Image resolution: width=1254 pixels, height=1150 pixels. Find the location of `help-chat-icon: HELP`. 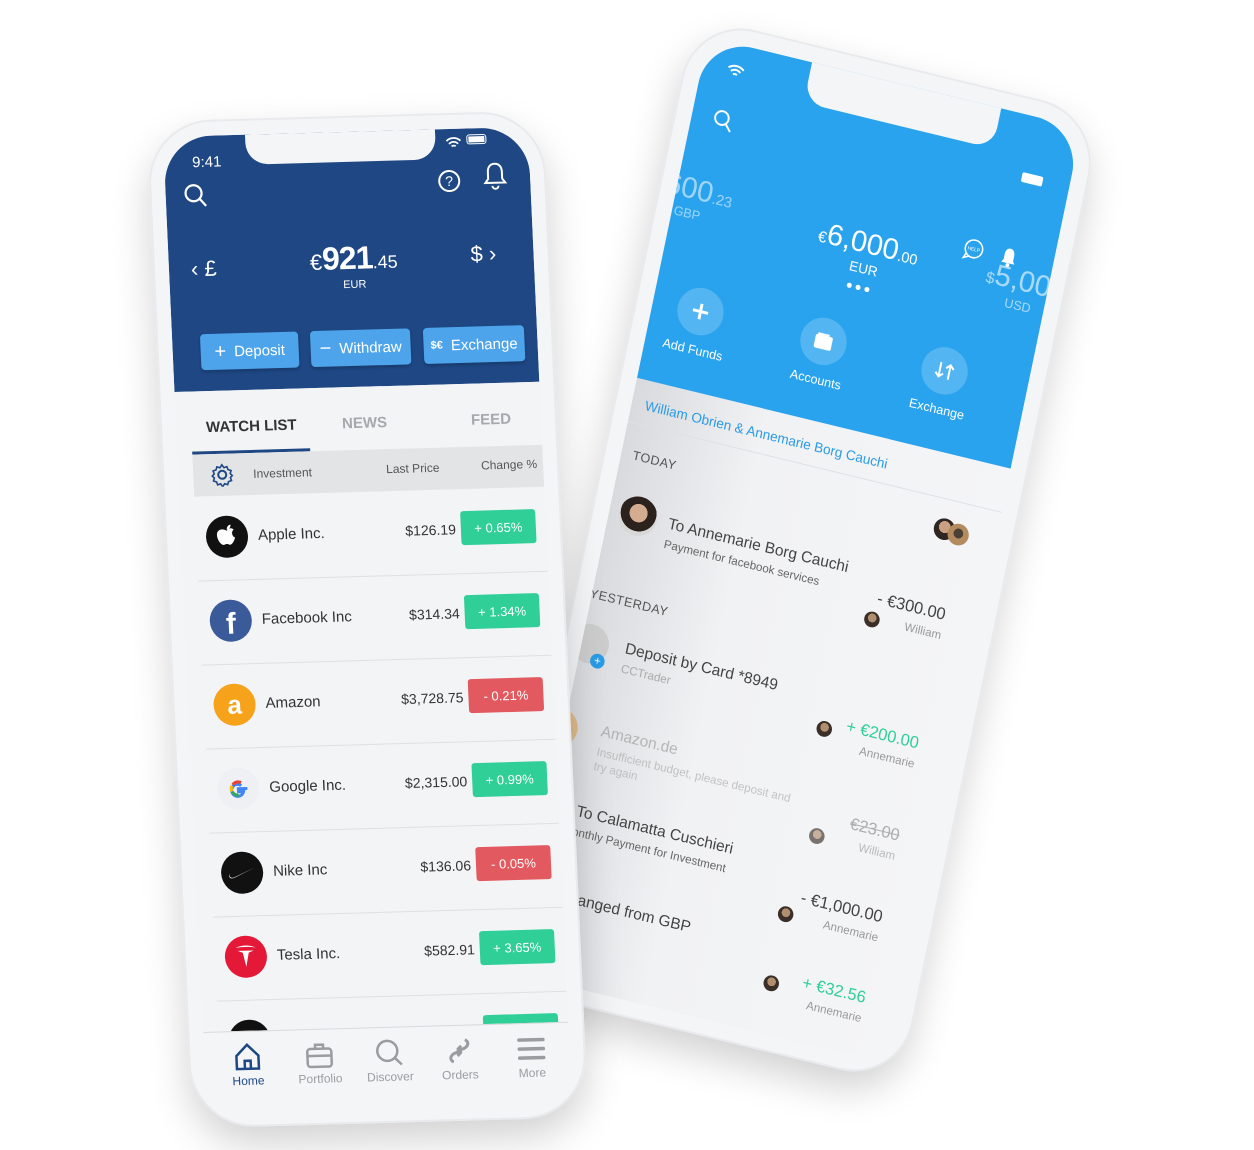

help-chat-icon: HELP is located at coordinates (974, 250).